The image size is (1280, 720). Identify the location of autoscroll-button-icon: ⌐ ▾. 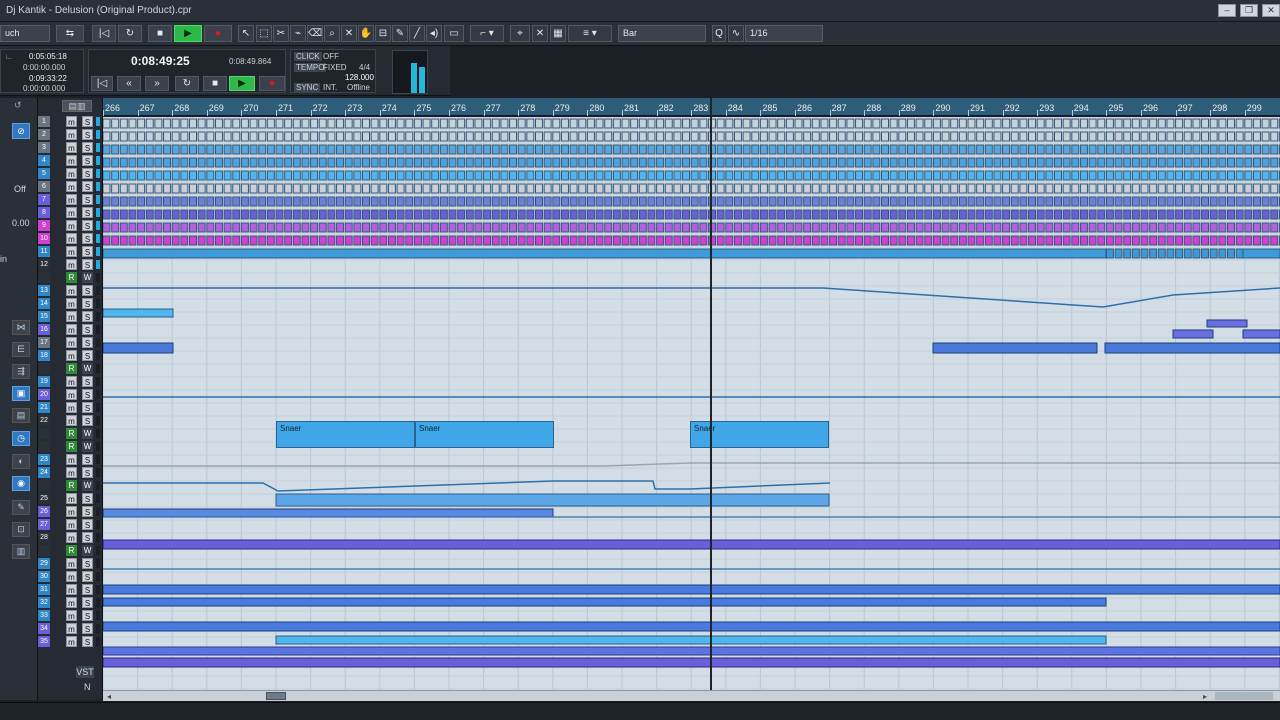
(487, 33).